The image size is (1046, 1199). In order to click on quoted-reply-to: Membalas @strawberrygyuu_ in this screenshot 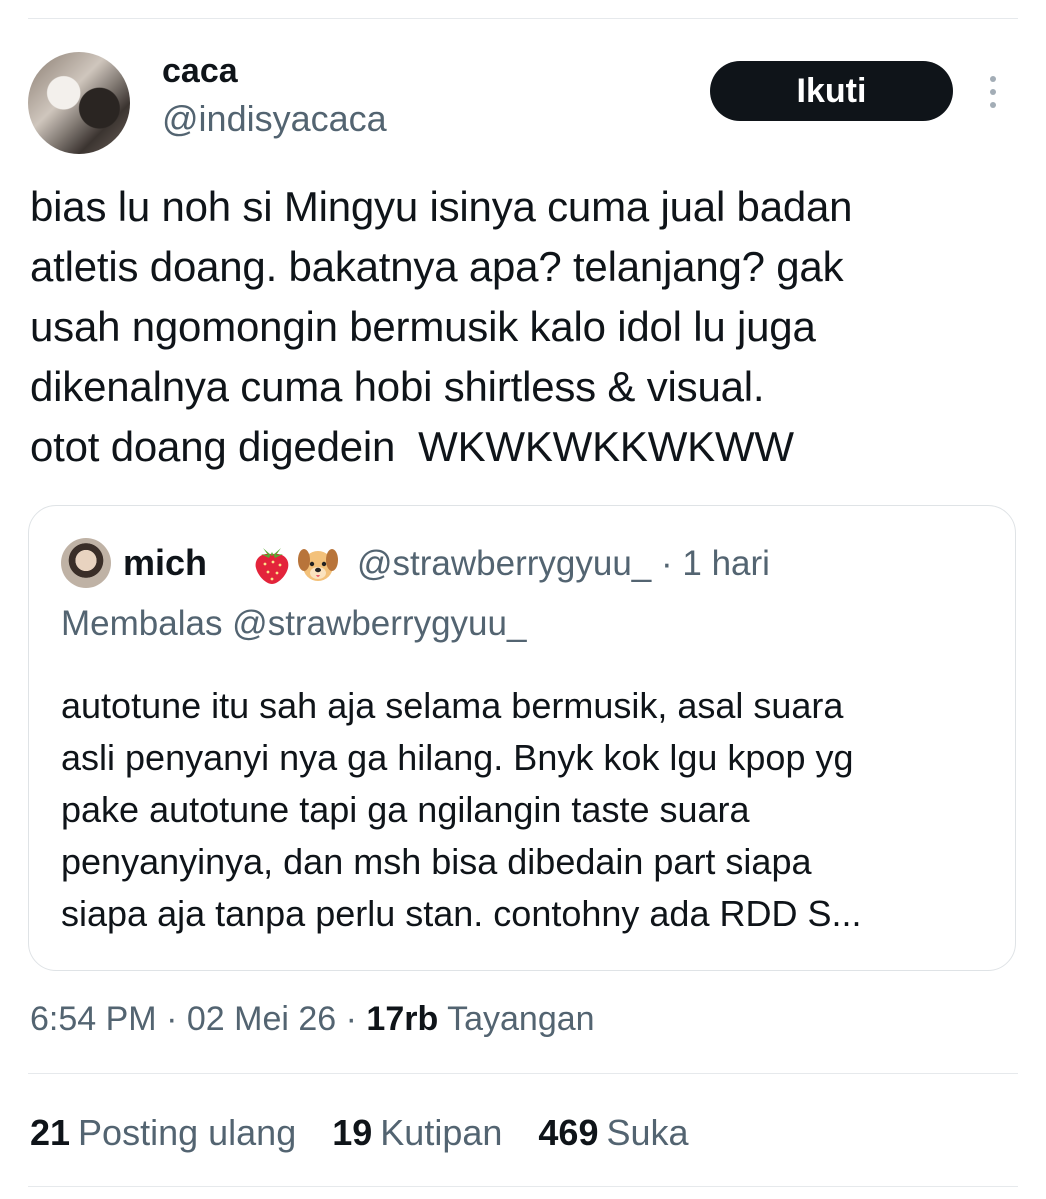, I will do `click(294, 623)`.